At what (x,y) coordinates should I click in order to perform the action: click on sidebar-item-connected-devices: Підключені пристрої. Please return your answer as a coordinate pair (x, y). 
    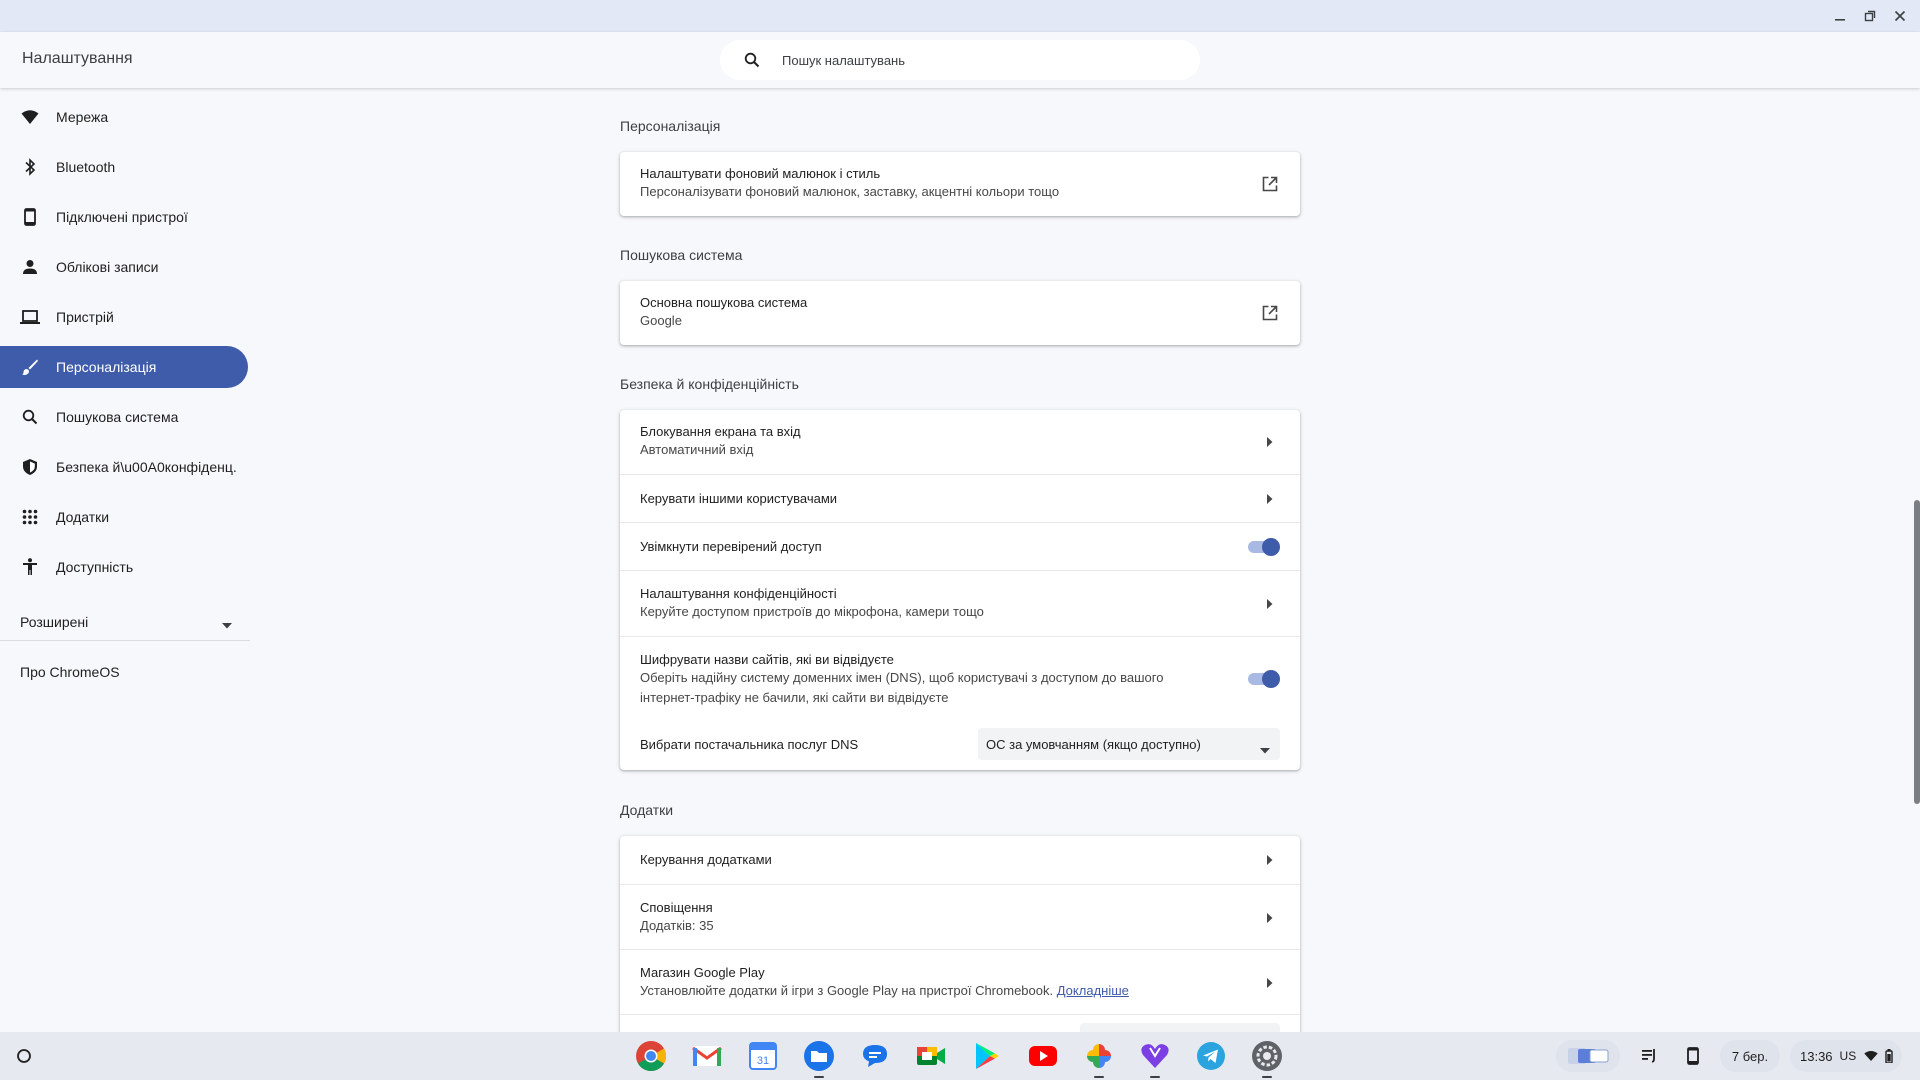
    Looking at the image, I should click on (124, 217).